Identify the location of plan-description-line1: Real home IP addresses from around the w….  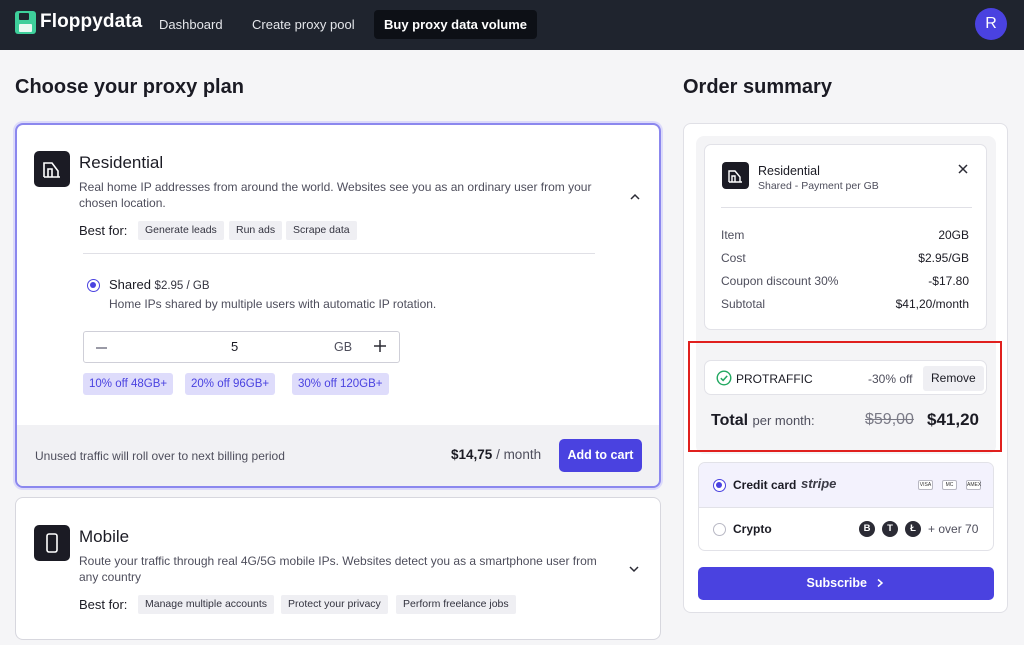
(335, 187).